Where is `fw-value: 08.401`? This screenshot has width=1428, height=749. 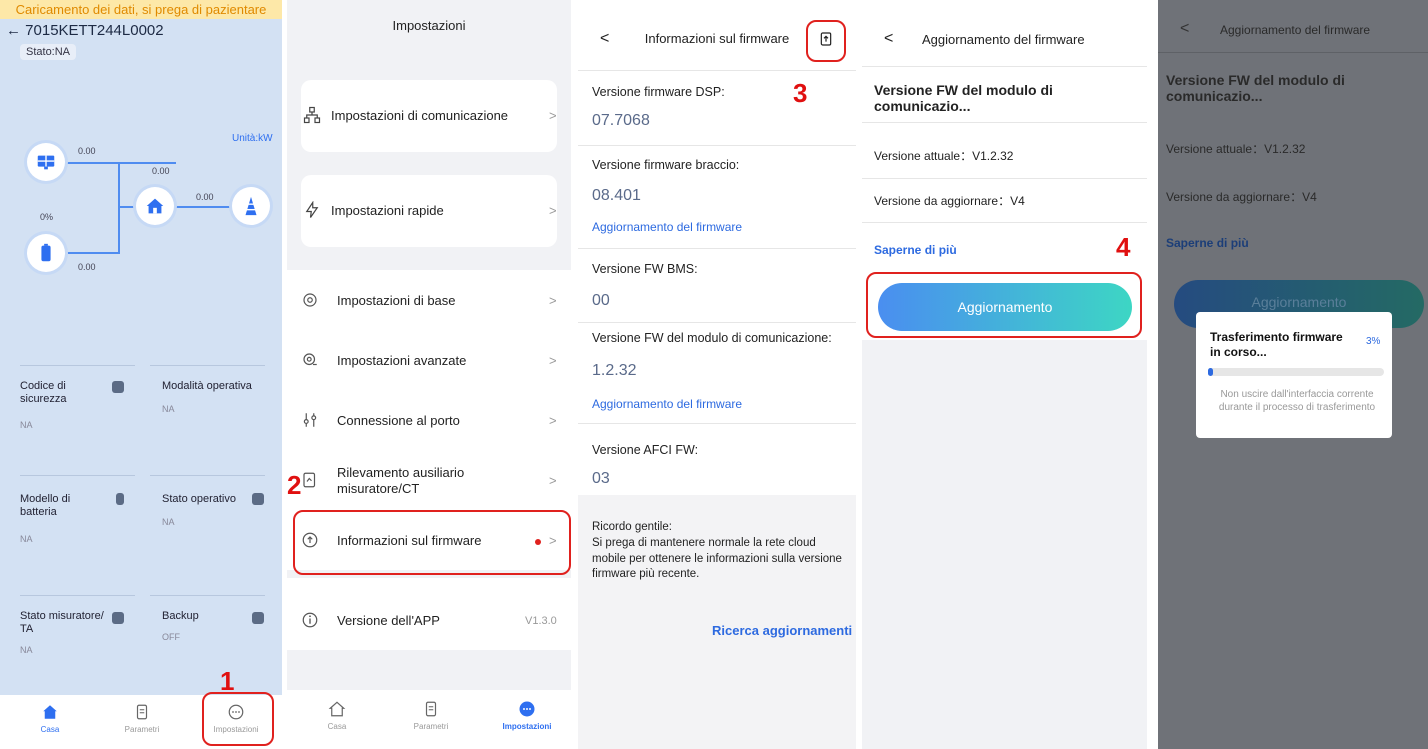 fw-value: 08.401 is located at coordinates (616, 195).